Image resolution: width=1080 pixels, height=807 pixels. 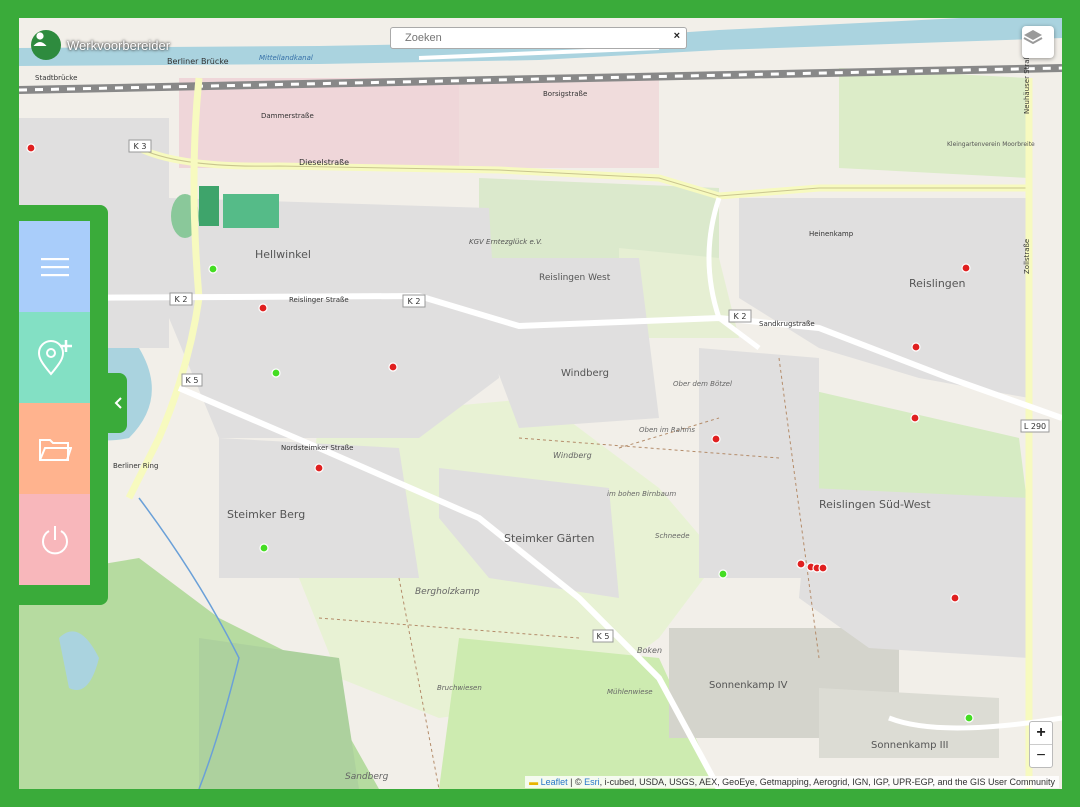 I want to click on user-avatar, so click(x=46, y=45).